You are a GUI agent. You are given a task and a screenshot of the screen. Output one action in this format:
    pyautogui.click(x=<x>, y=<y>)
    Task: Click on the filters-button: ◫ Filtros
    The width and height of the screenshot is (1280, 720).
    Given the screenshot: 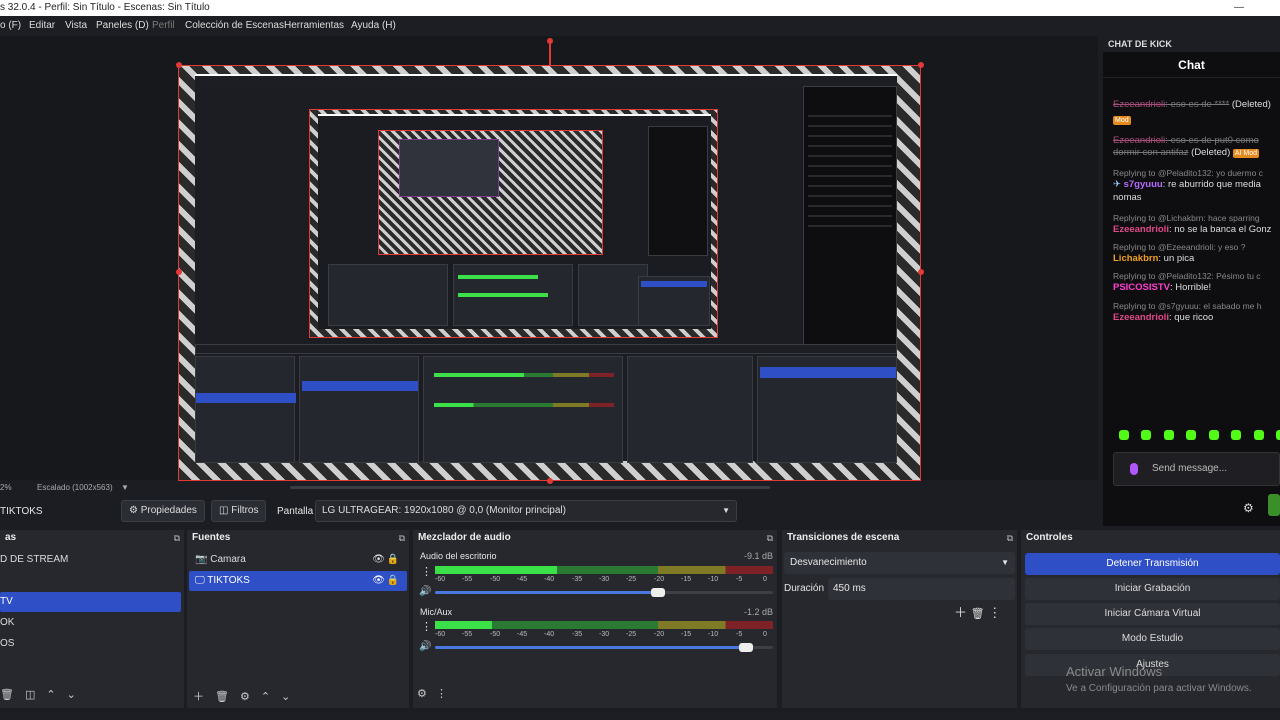 What is the action you would take?
    pyautogui.click(x=239, y=511)
    